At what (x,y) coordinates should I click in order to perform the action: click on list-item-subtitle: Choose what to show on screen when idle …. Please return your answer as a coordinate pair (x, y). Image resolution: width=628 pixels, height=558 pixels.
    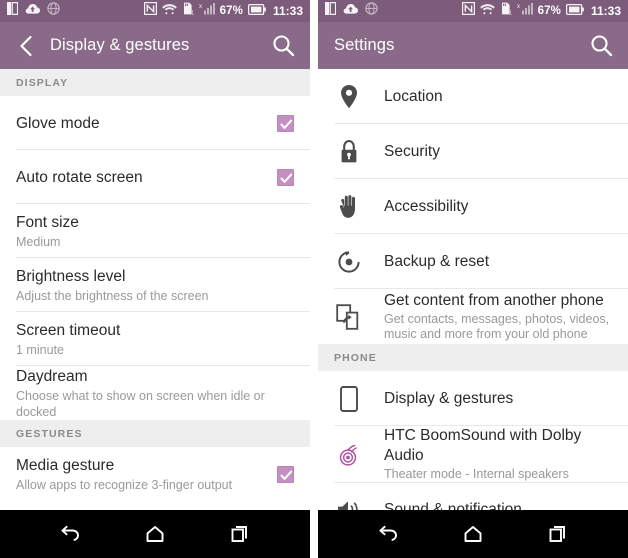
    Looking at the image, I should click on (140, 403).